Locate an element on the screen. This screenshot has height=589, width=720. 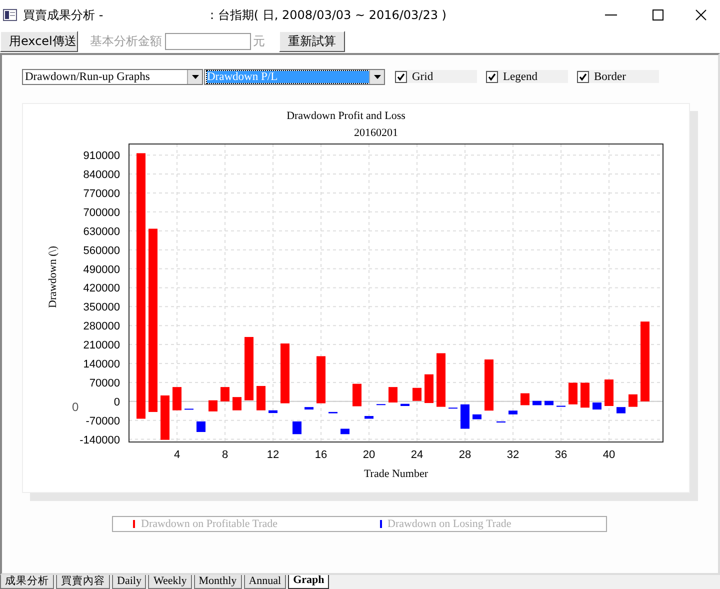
x-axis-title: Trade Number is located at coordinates (396, 474).